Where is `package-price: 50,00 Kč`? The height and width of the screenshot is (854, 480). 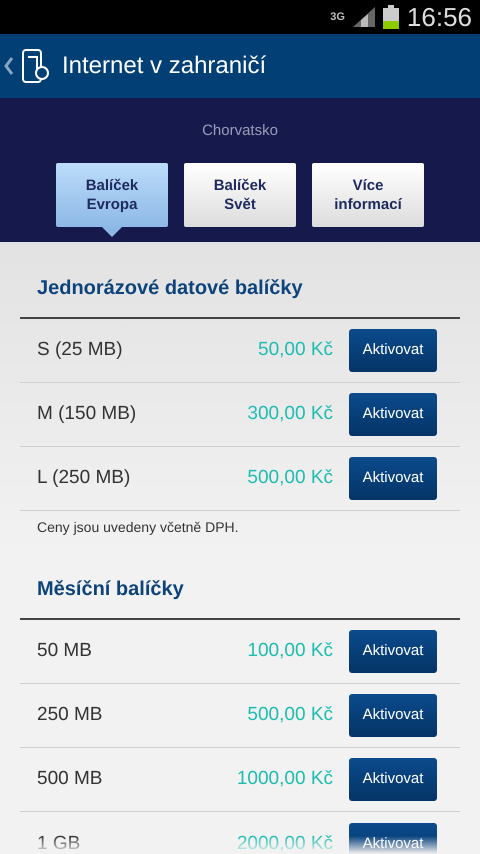 package-price: 50,00 Kč is located at coordinates (295, 350).